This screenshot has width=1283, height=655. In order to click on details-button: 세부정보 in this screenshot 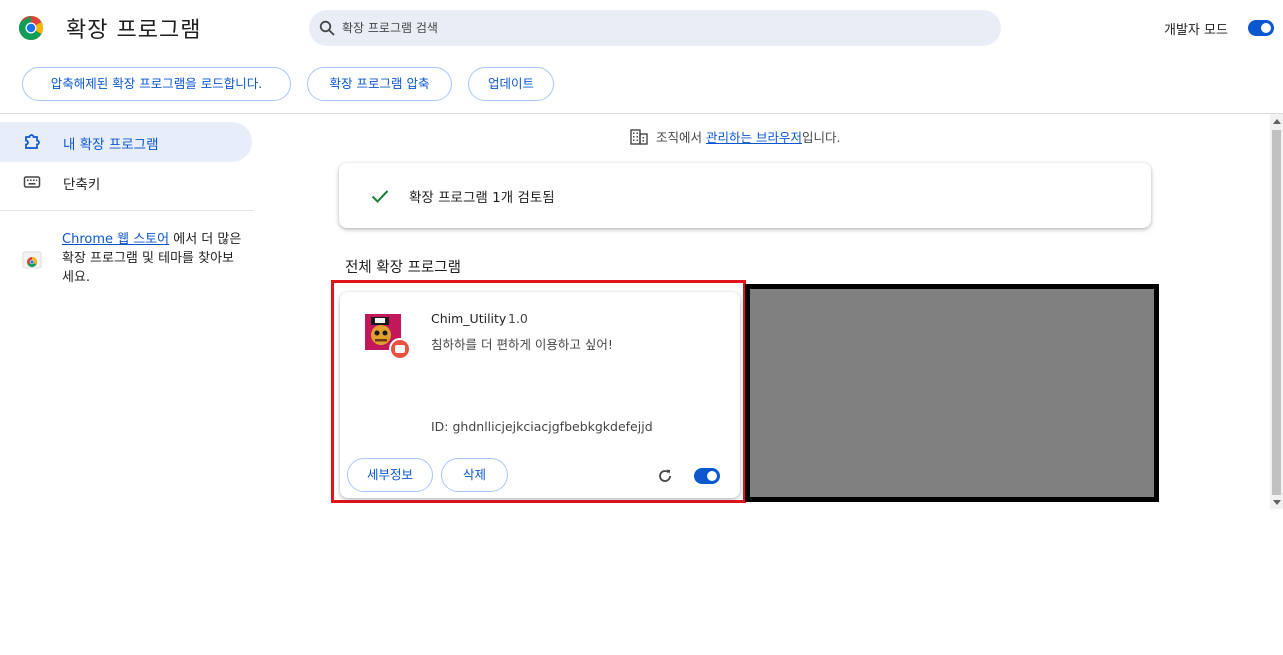, I will do `click(390, 475)`.